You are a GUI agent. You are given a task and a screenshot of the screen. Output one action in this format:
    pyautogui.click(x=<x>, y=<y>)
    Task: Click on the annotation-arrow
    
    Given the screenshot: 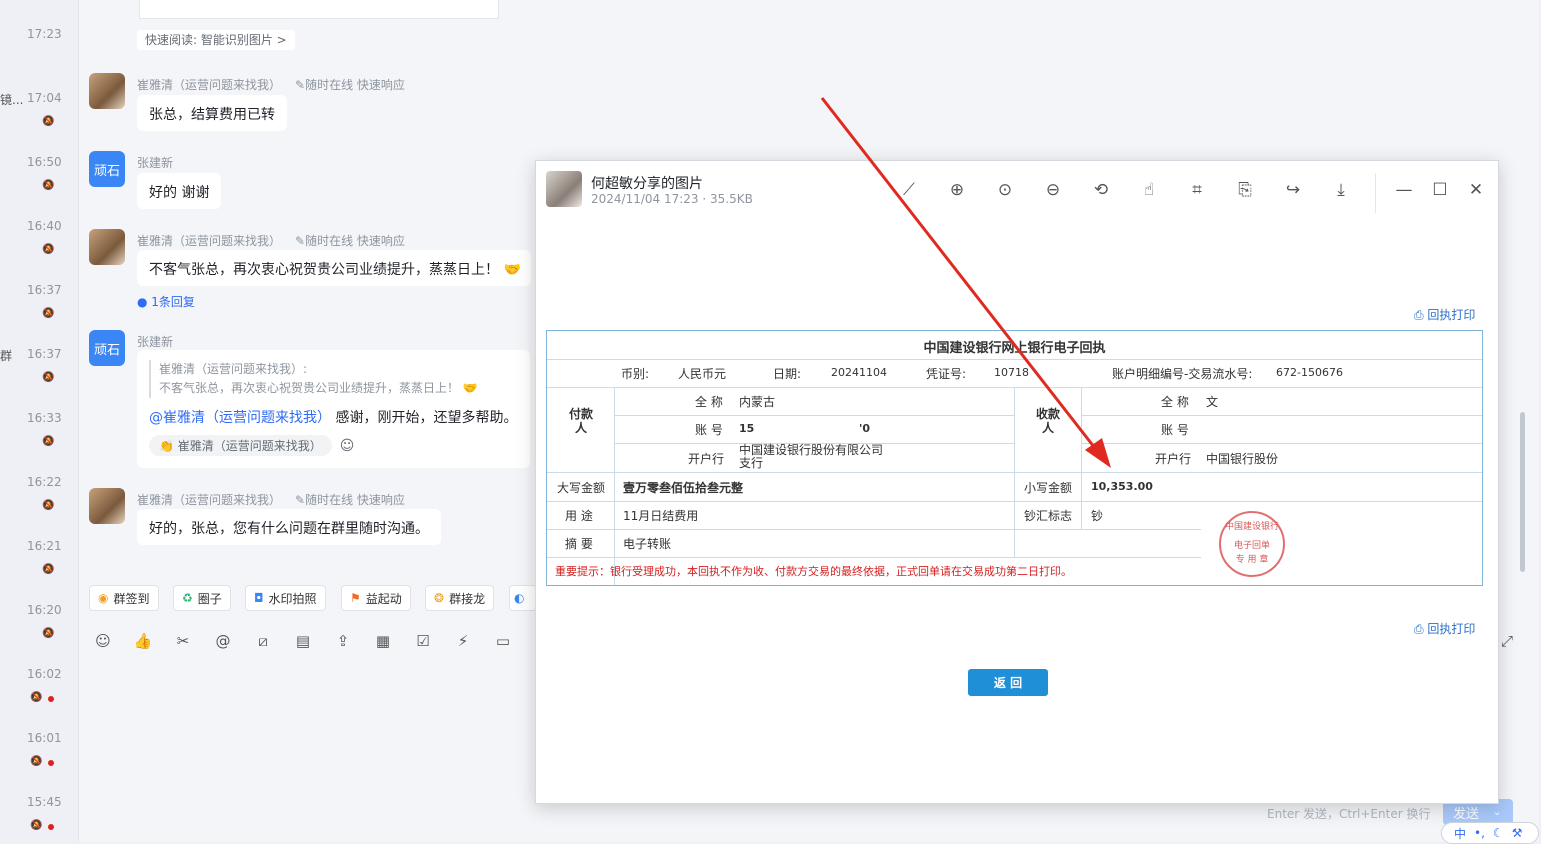 What is the action you would take?
    pyautogui.click(x=965, y=282)
    